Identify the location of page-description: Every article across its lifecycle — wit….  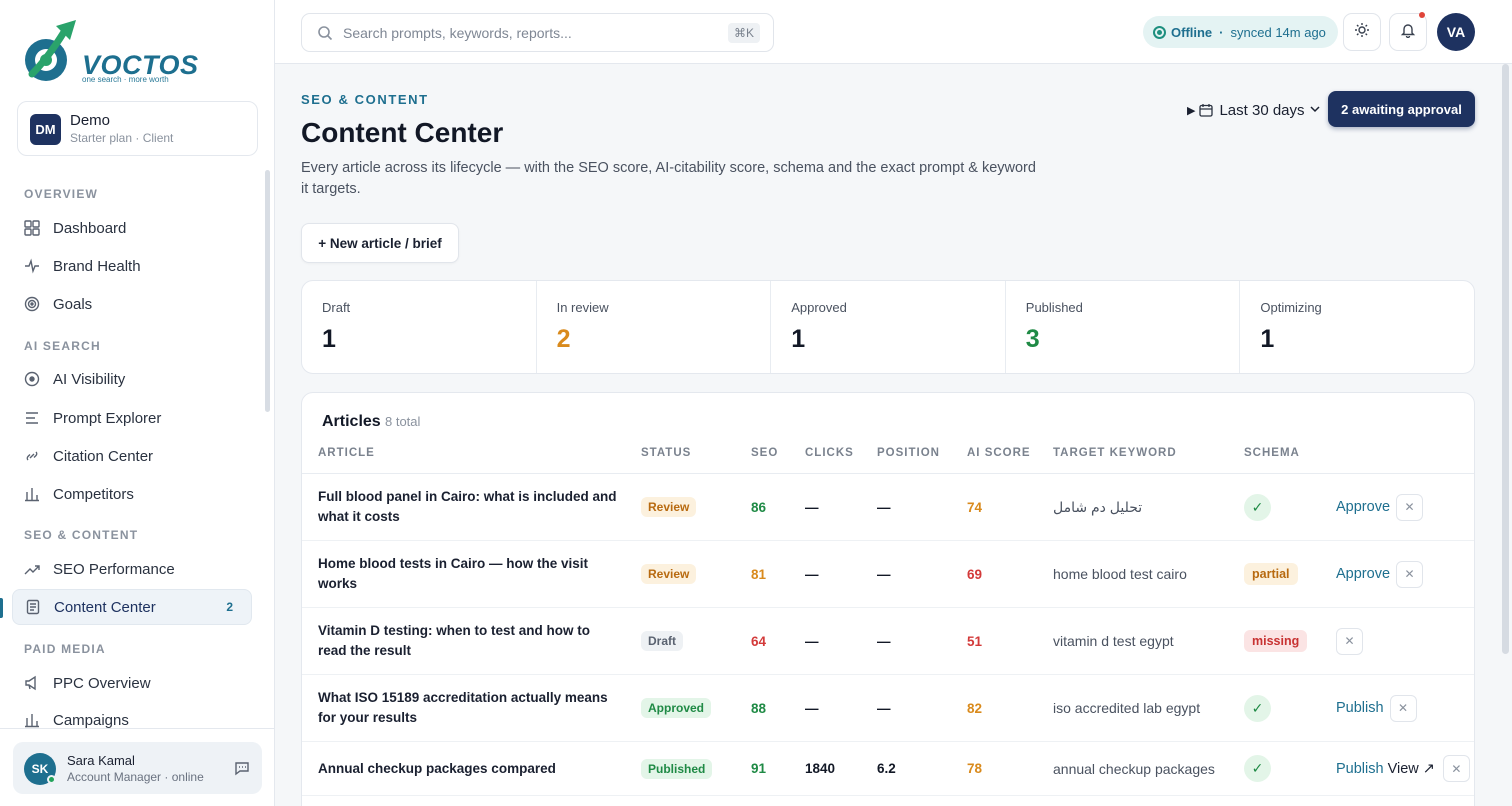
(668, 178).